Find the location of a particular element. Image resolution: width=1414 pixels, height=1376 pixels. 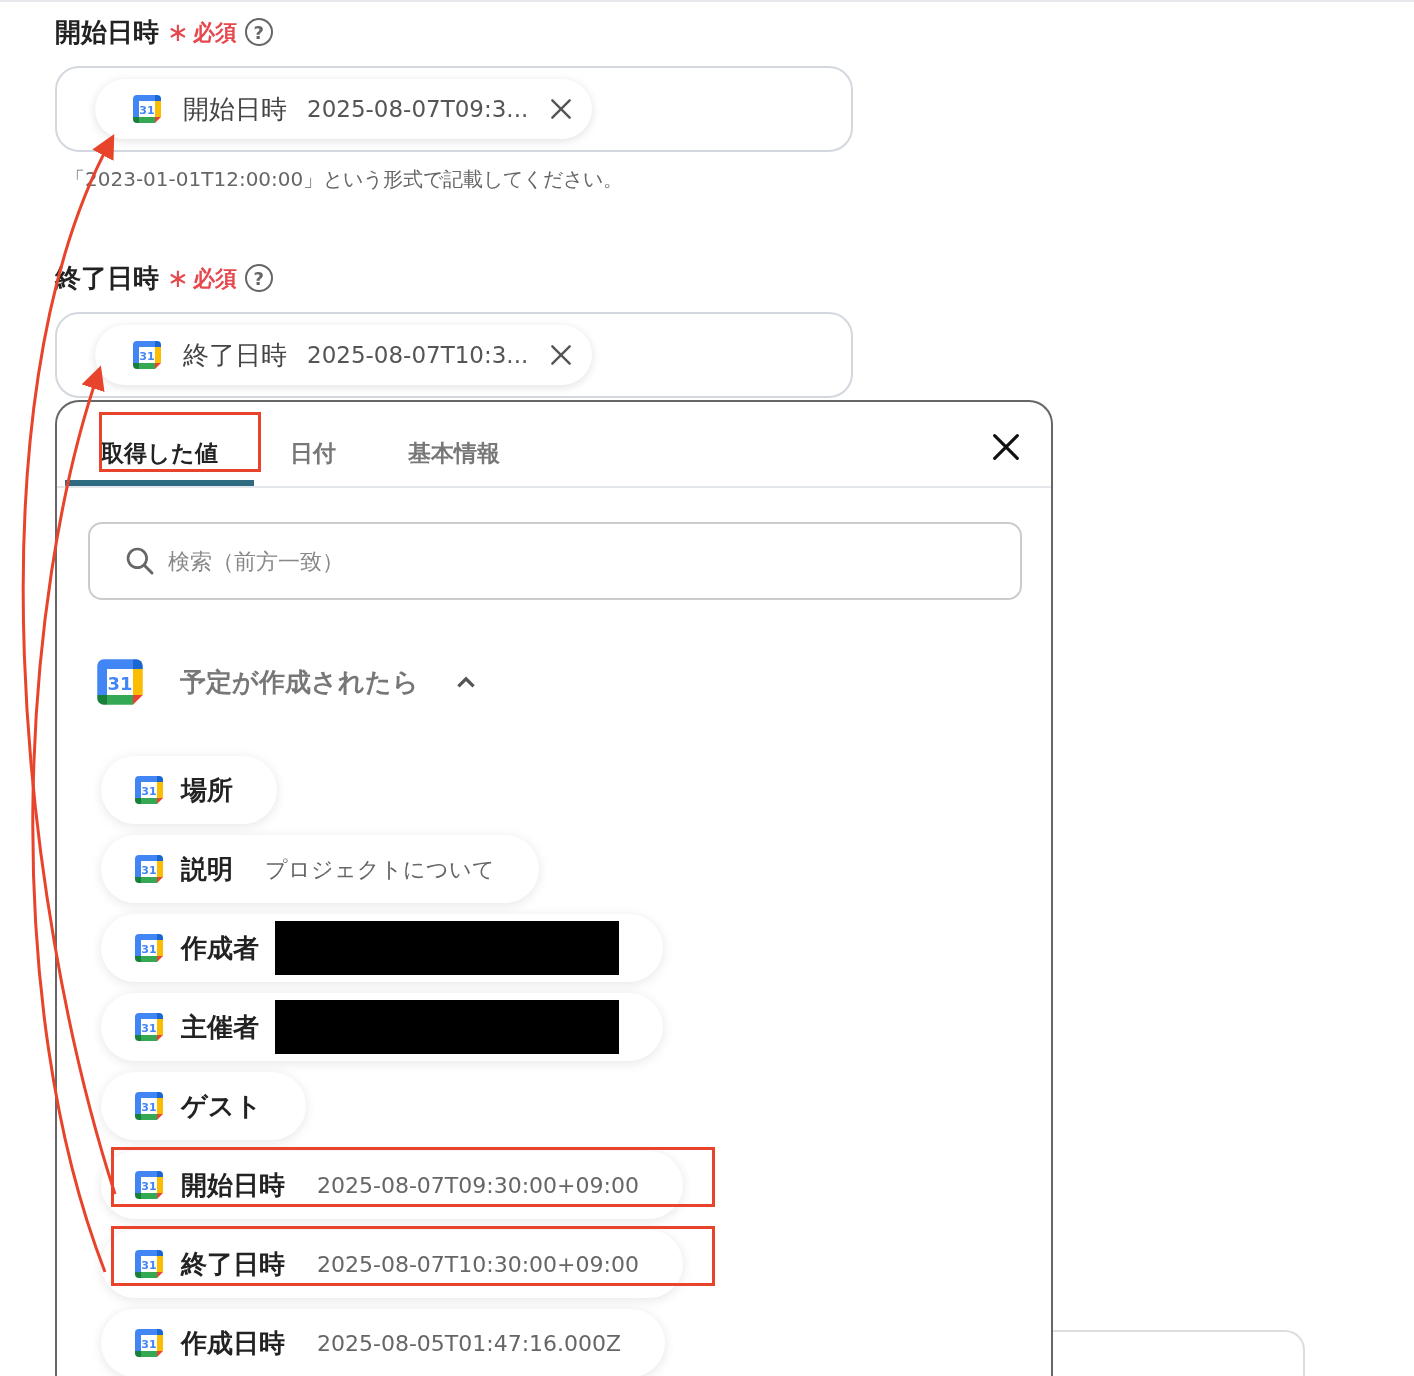

search-icon is located at coordinates (140, 561).